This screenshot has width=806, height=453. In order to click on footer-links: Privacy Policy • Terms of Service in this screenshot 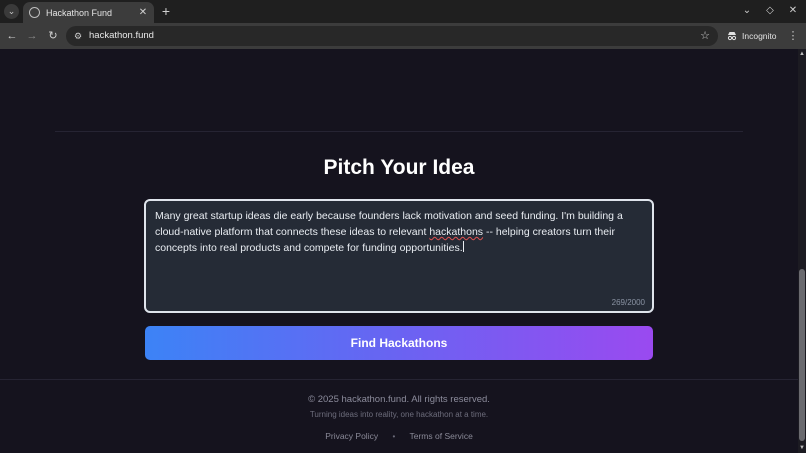, I will do `click(399, 436)`.